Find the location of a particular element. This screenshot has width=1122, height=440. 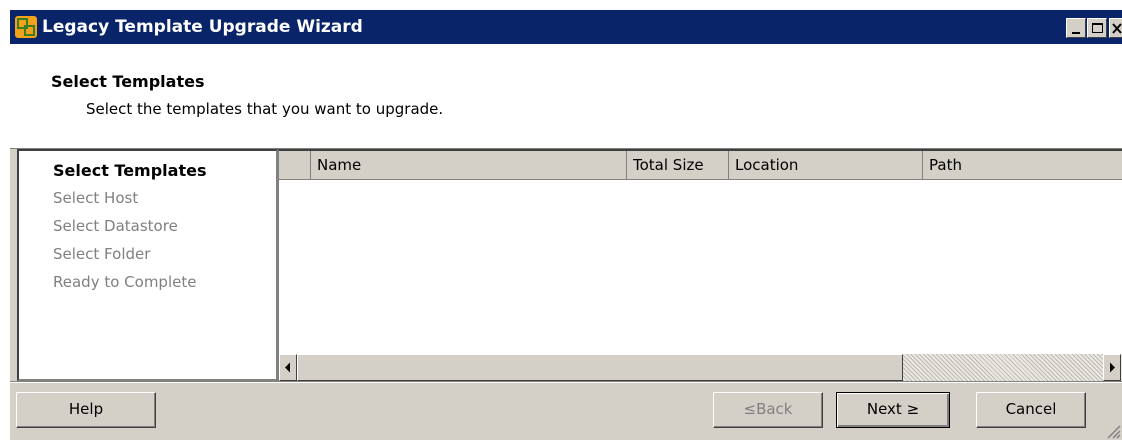

back-button: ≤Back is located at coordinates (768, 410).